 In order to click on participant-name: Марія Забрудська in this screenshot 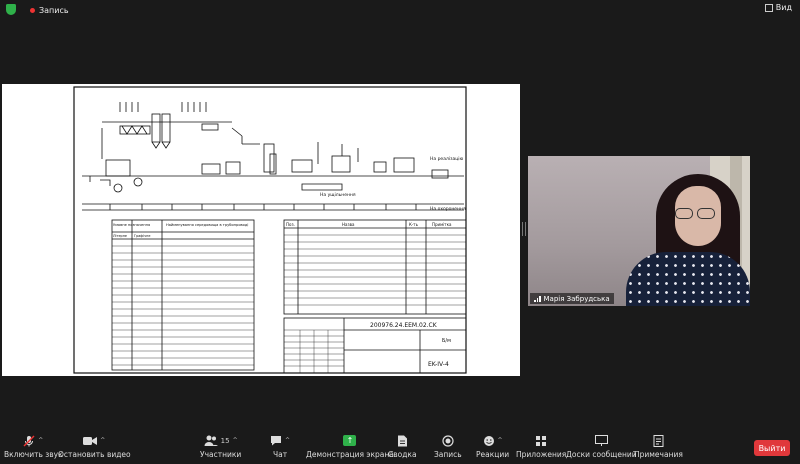, I will do `click(576, 298)`.